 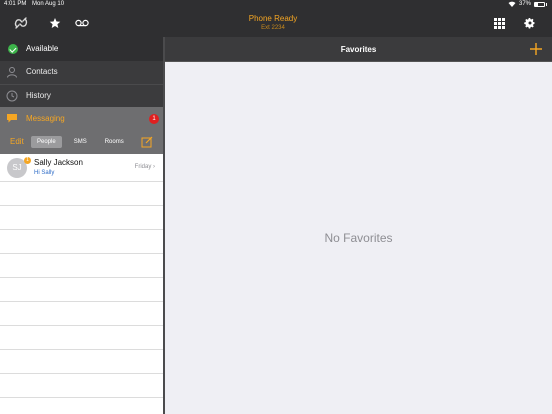 What do you see at coordinates (12, 72) in the screenshot?
I see `contacts-icon` at bounding box center [12, 72].